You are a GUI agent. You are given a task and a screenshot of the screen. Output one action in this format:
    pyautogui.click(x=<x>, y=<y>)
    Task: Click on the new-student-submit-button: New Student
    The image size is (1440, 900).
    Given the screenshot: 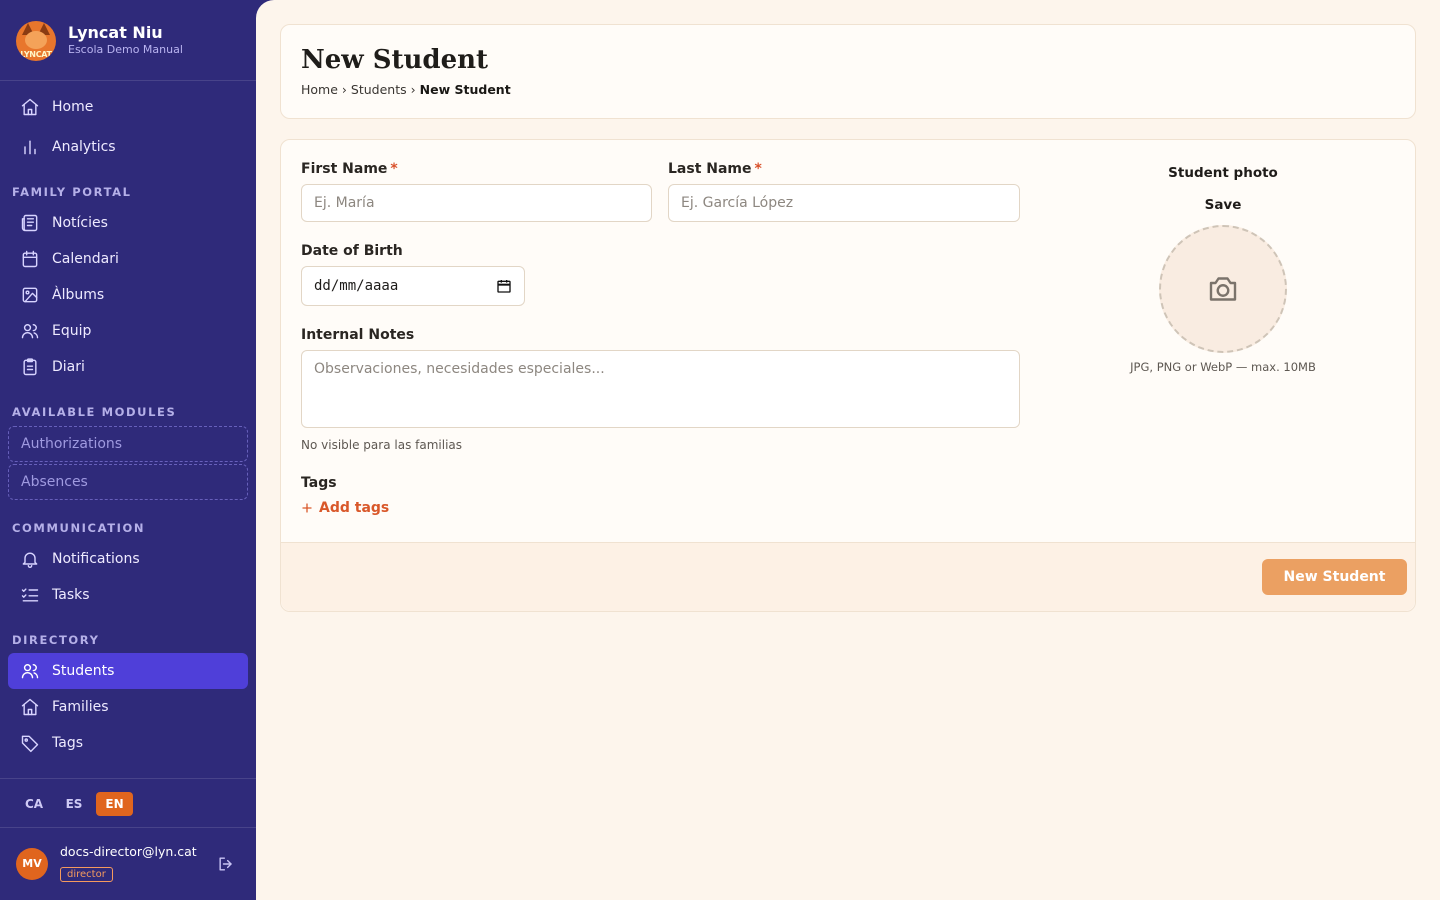 What is the action you would take?
    pyautogui.click(x=1334, y=577)
    